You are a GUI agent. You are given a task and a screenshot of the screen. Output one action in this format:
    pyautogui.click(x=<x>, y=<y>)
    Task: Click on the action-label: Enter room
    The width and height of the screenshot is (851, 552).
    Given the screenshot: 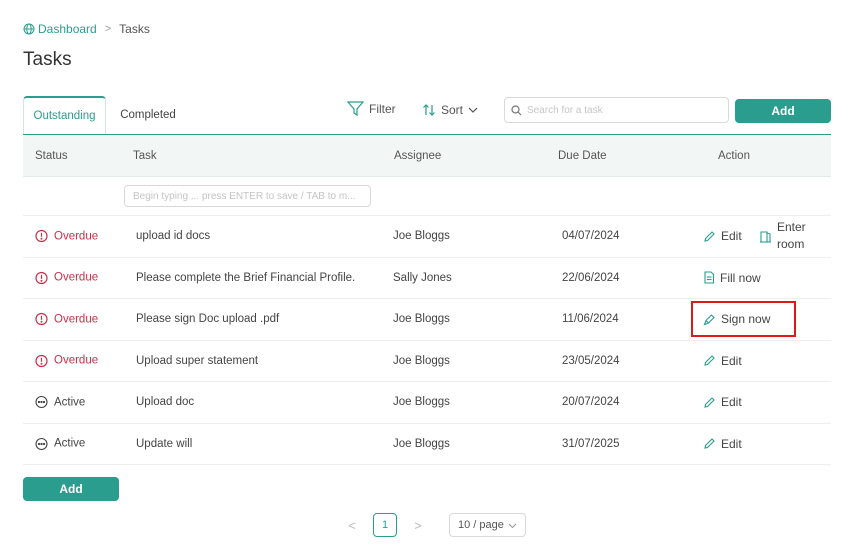 What is the action you would take?
    pyautogui.click(x=791, y=236)
    